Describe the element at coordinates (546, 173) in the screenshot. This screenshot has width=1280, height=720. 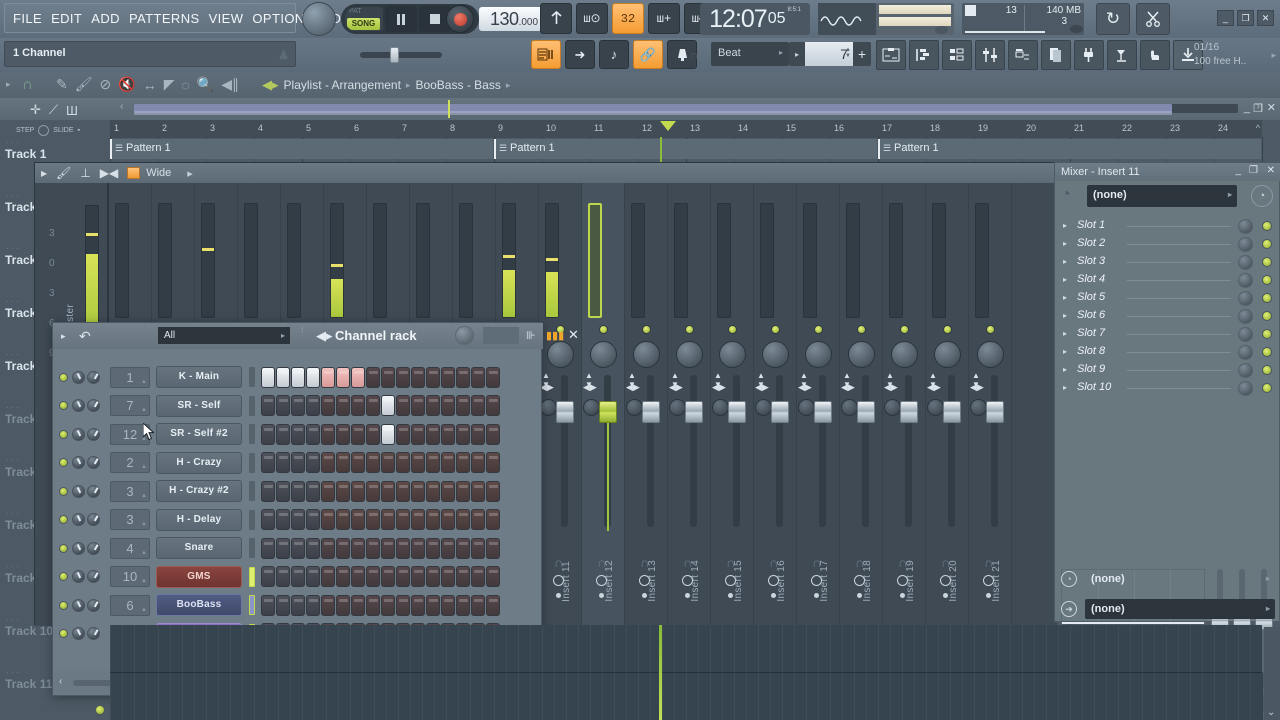
I see `mixer-strips-titlebar: ▸ 🖌 ⊥ ▶◀ Wide ▸` at that location.